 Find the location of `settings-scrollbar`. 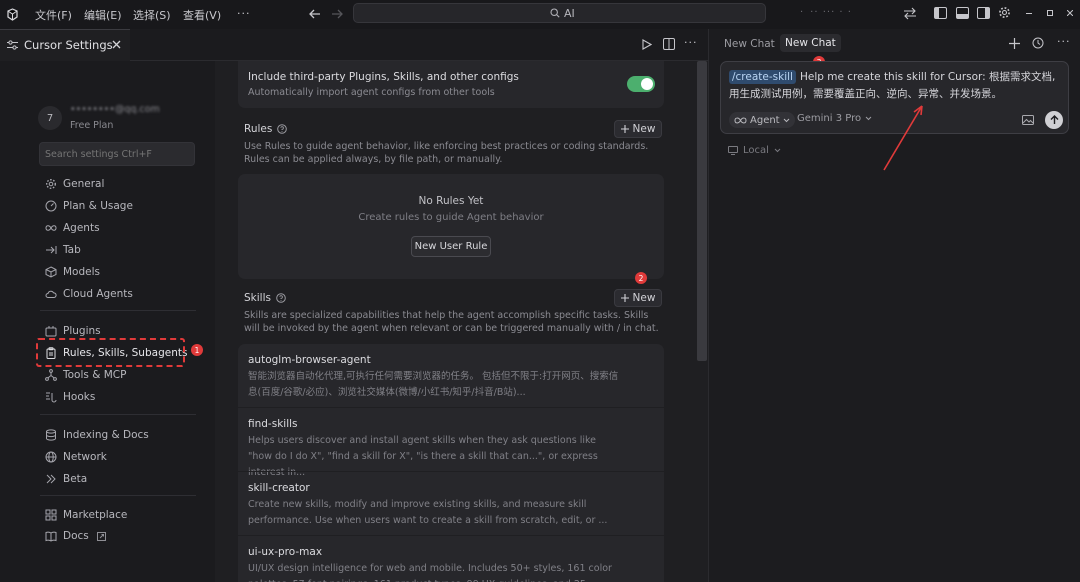

settings-scrollbar is located at coordinates (702, 211).